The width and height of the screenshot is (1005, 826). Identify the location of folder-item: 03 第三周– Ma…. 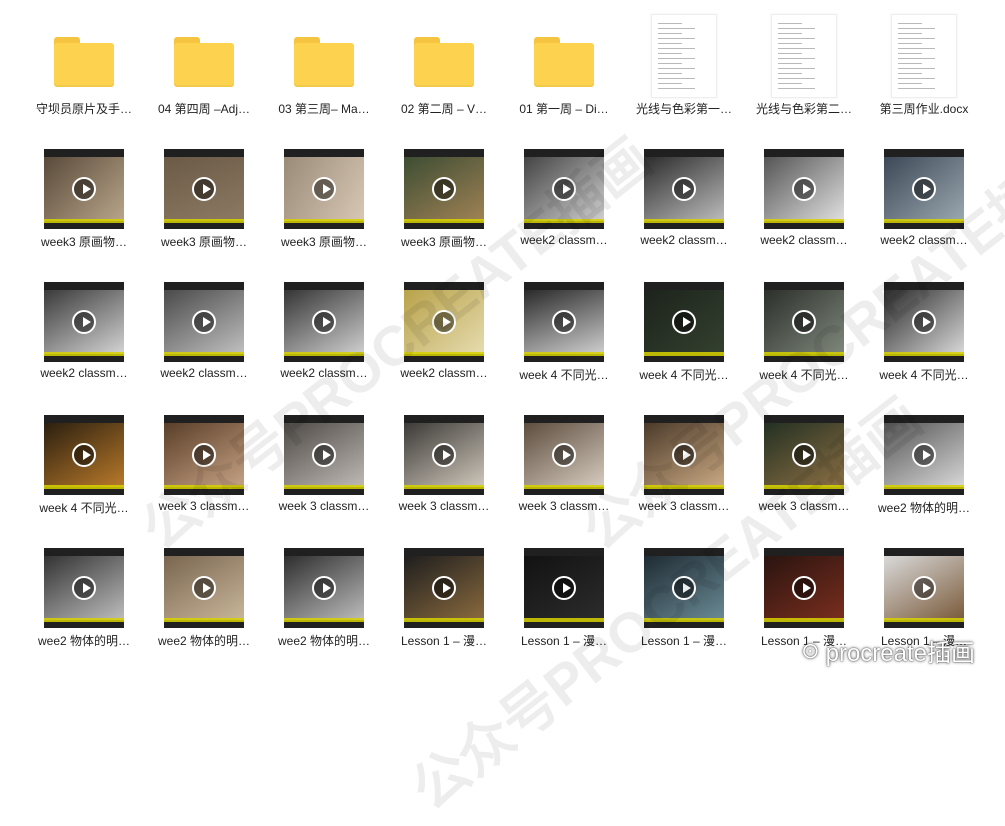
(324, 64).